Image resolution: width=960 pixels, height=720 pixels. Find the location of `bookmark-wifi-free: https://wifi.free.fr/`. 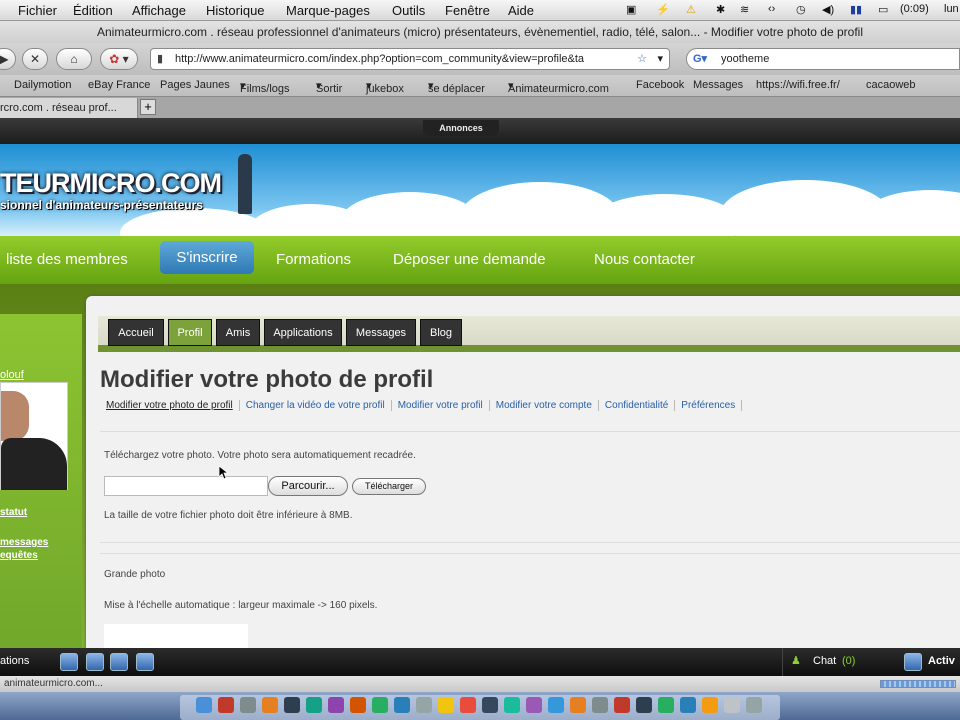

bookmark-wifi-free: https://wifi.free.fr/ is located at coordinates (798, 85).